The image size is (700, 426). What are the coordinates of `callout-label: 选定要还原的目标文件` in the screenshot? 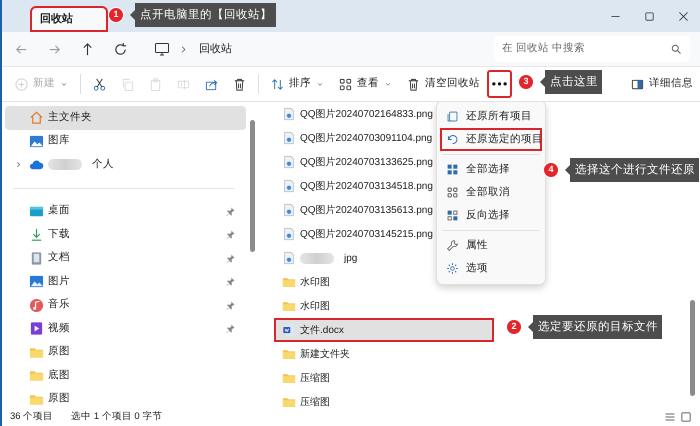 It's located at (595, 327).